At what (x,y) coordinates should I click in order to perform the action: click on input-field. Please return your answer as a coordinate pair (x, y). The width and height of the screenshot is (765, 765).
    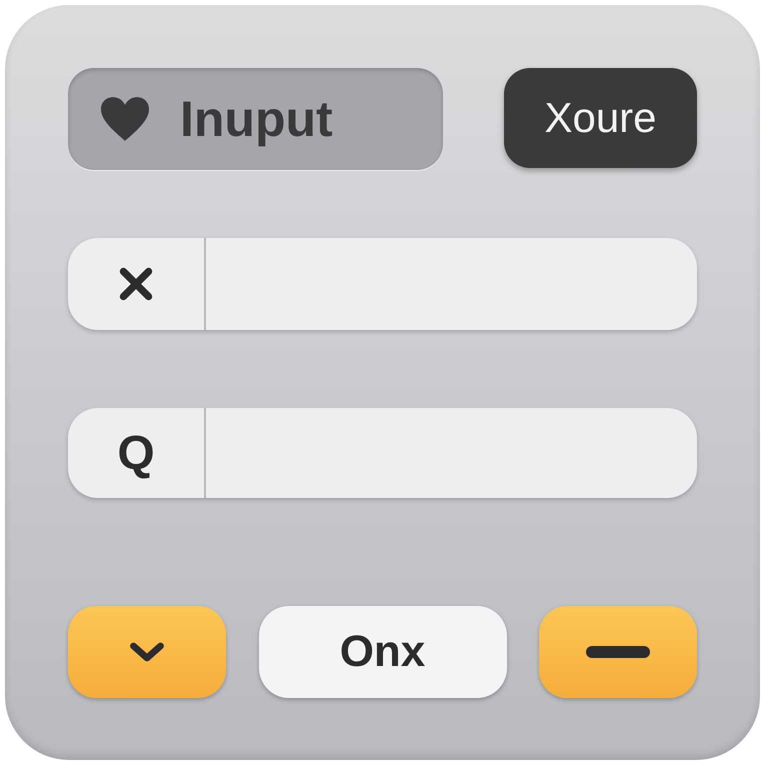
    Looking at the image, I should click on (382, 284).